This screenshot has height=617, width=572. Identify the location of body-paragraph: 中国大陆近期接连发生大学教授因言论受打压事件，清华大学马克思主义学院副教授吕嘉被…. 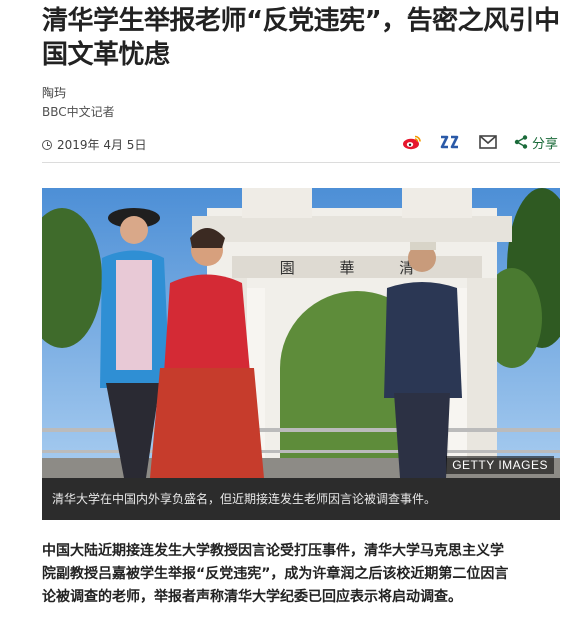
(275, 574).